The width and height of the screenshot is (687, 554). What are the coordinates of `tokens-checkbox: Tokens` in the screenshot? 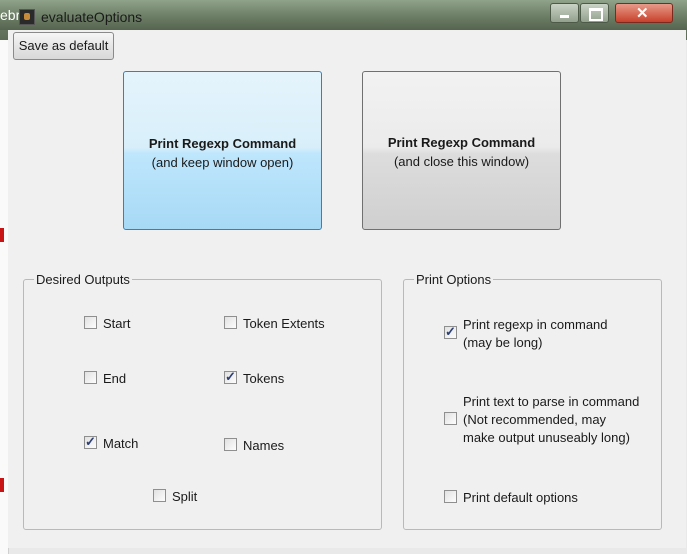 It's located at (254, 378).